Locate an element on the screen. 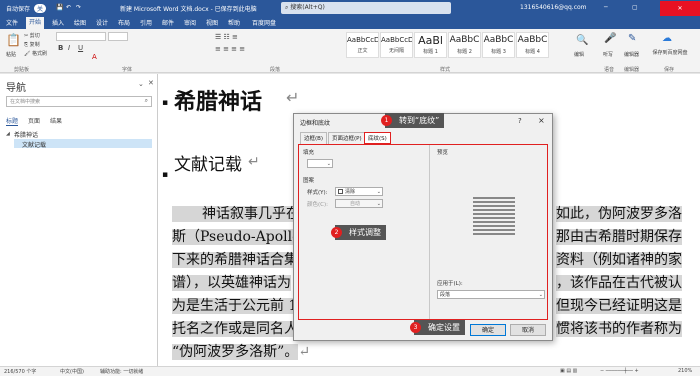  zoom-level: 210% is located at coordinates (685, 371).